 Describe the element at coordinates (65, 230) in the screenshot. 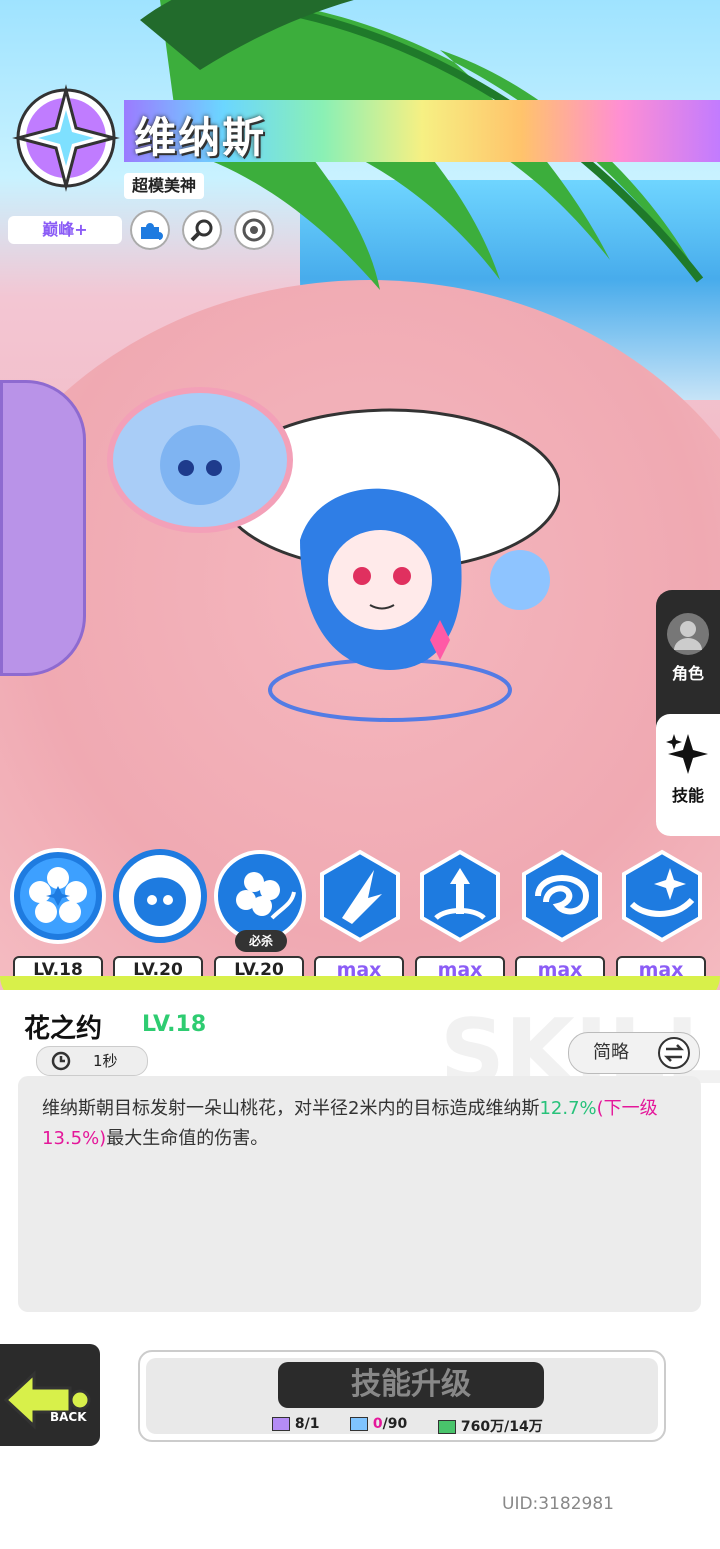

I see `rank-badge: 巅峰+` at that location.